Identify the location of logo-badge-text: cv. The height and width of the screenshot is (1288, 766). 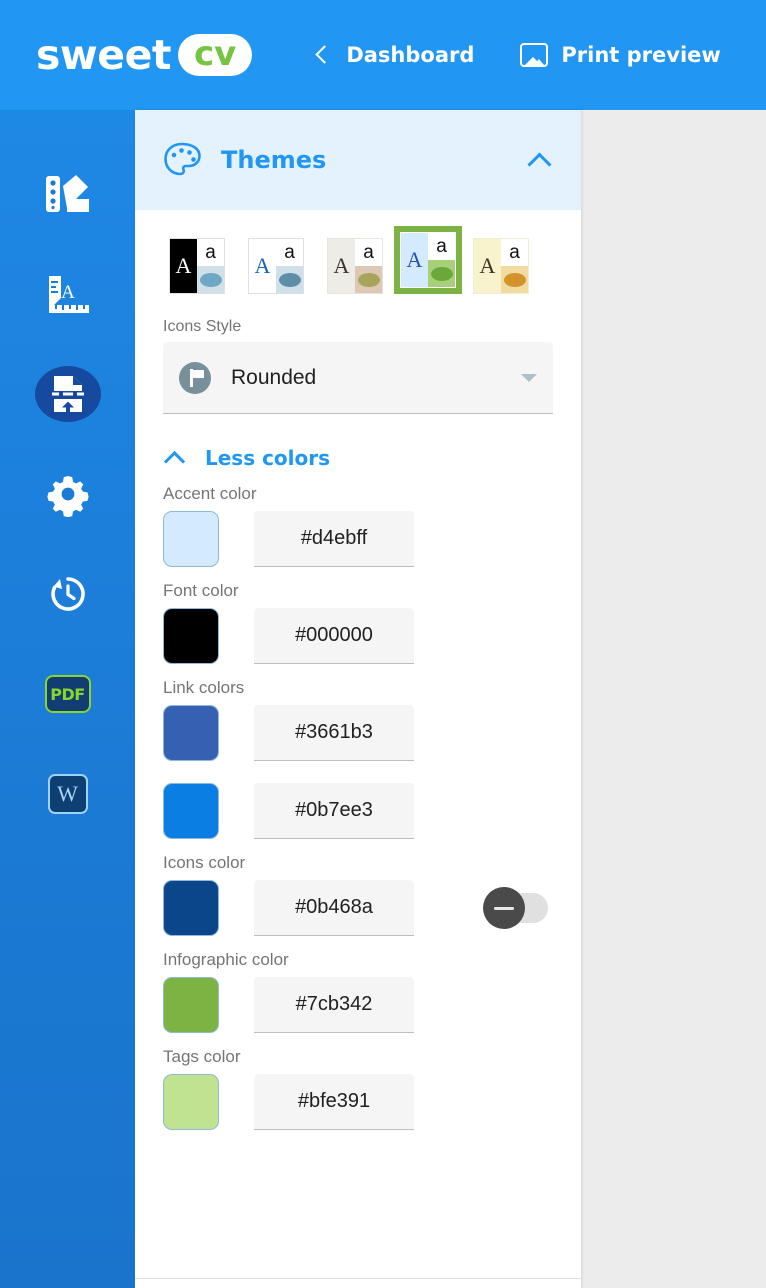
(215, 54).